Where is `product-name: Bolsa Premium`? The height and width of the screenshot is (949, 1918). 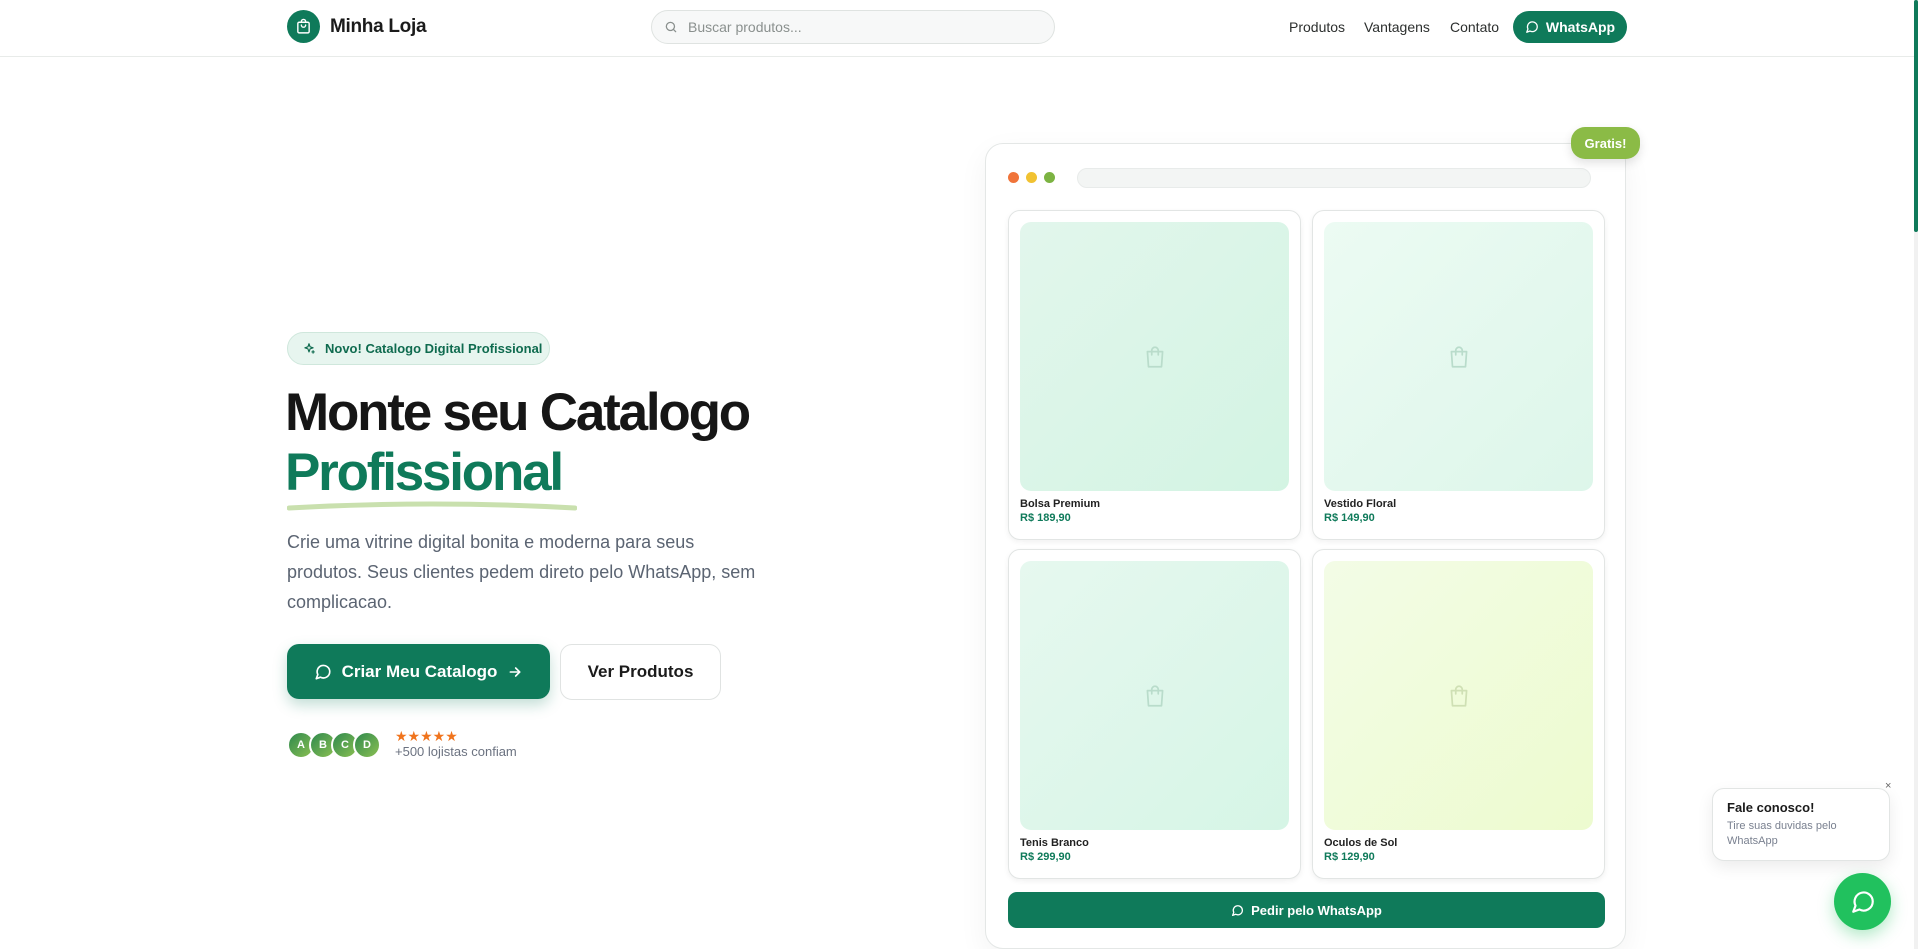 product-name: Bolsa Premium is located at coordinates (1060, 504).